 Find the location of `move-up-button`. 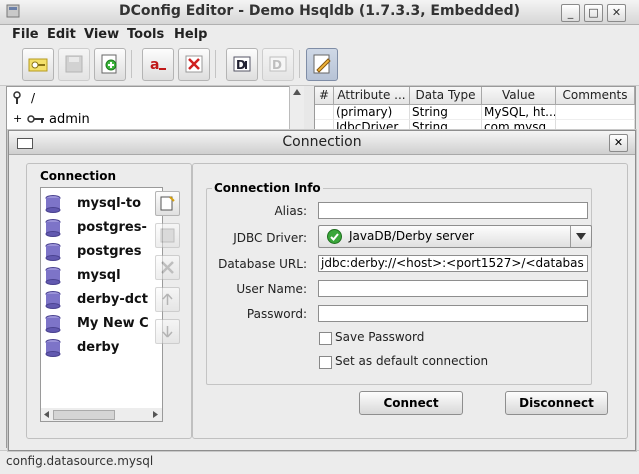

move-up-button is located at coordinates (167, 299).